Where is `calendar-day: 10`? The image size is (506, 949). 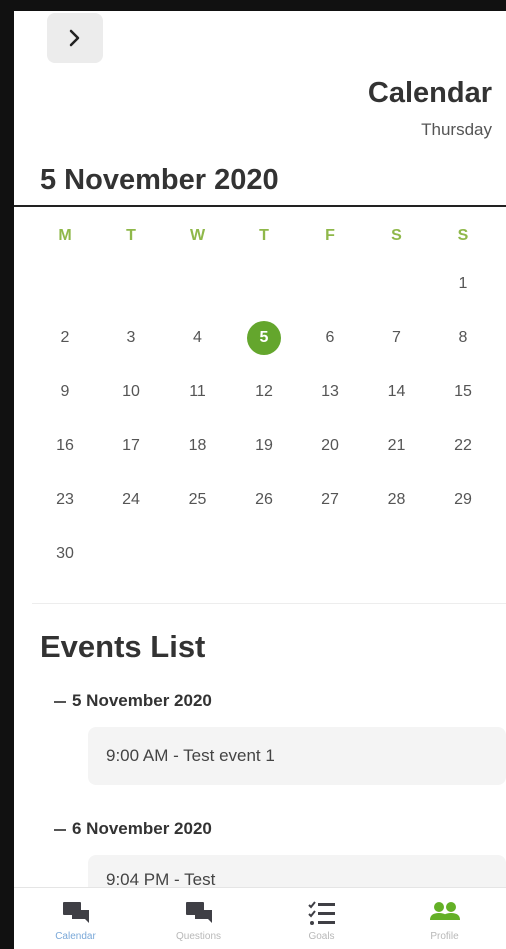 calendar-day: 10 is located at coordinates (131, 392).